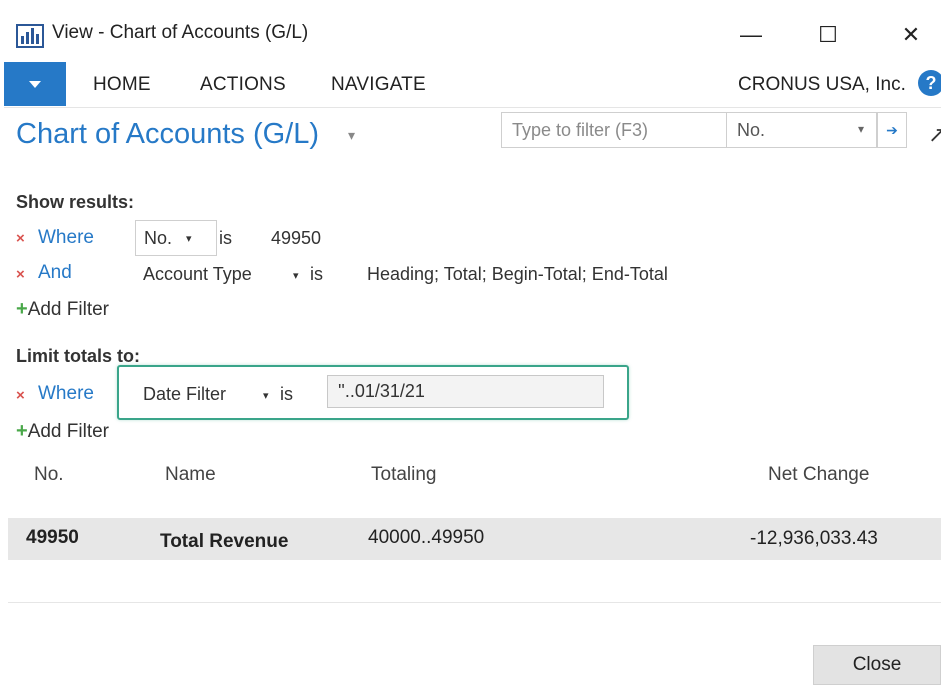 The image size is (941, 685). I want to click on close-button: Close, so click(877, 665).